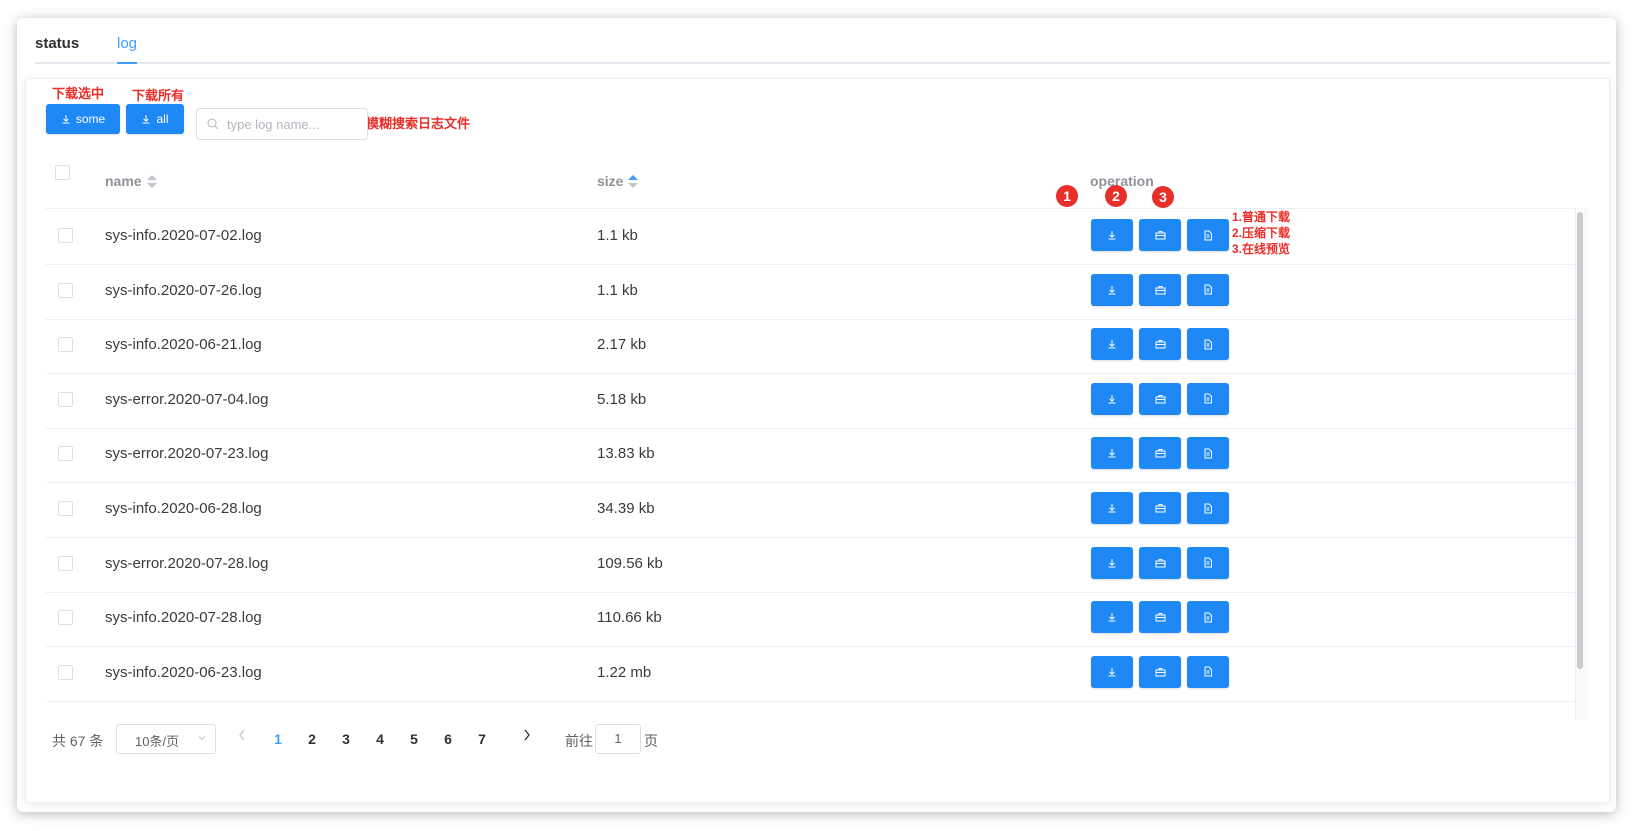  What do you see at coordinates (811, 346) in the screenshot?
I see `table-row: sys-info.2020-06-21.log 2.17 kb` at bounding box center [811, 346].